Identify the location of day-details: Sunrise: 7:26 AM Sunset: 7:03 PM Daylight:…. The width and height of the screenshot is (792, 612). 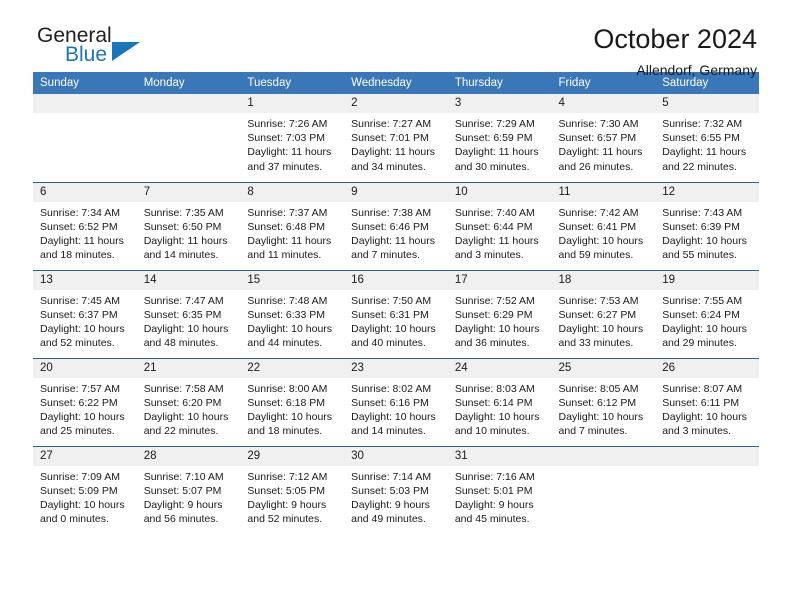
(292, 143).